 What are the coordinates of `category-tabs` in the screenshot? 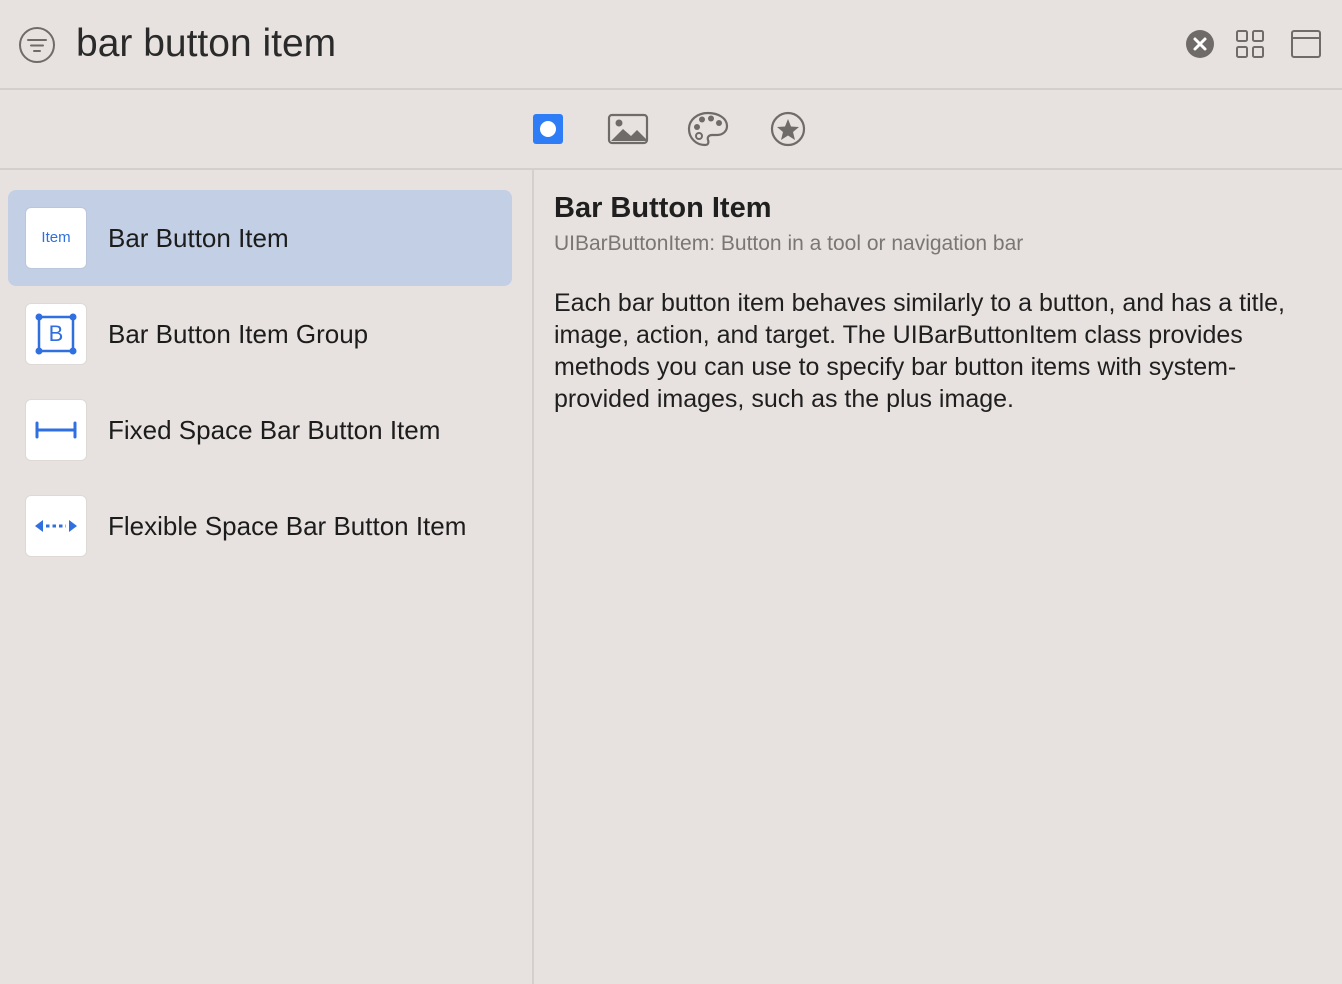 It's located at (671, 130).